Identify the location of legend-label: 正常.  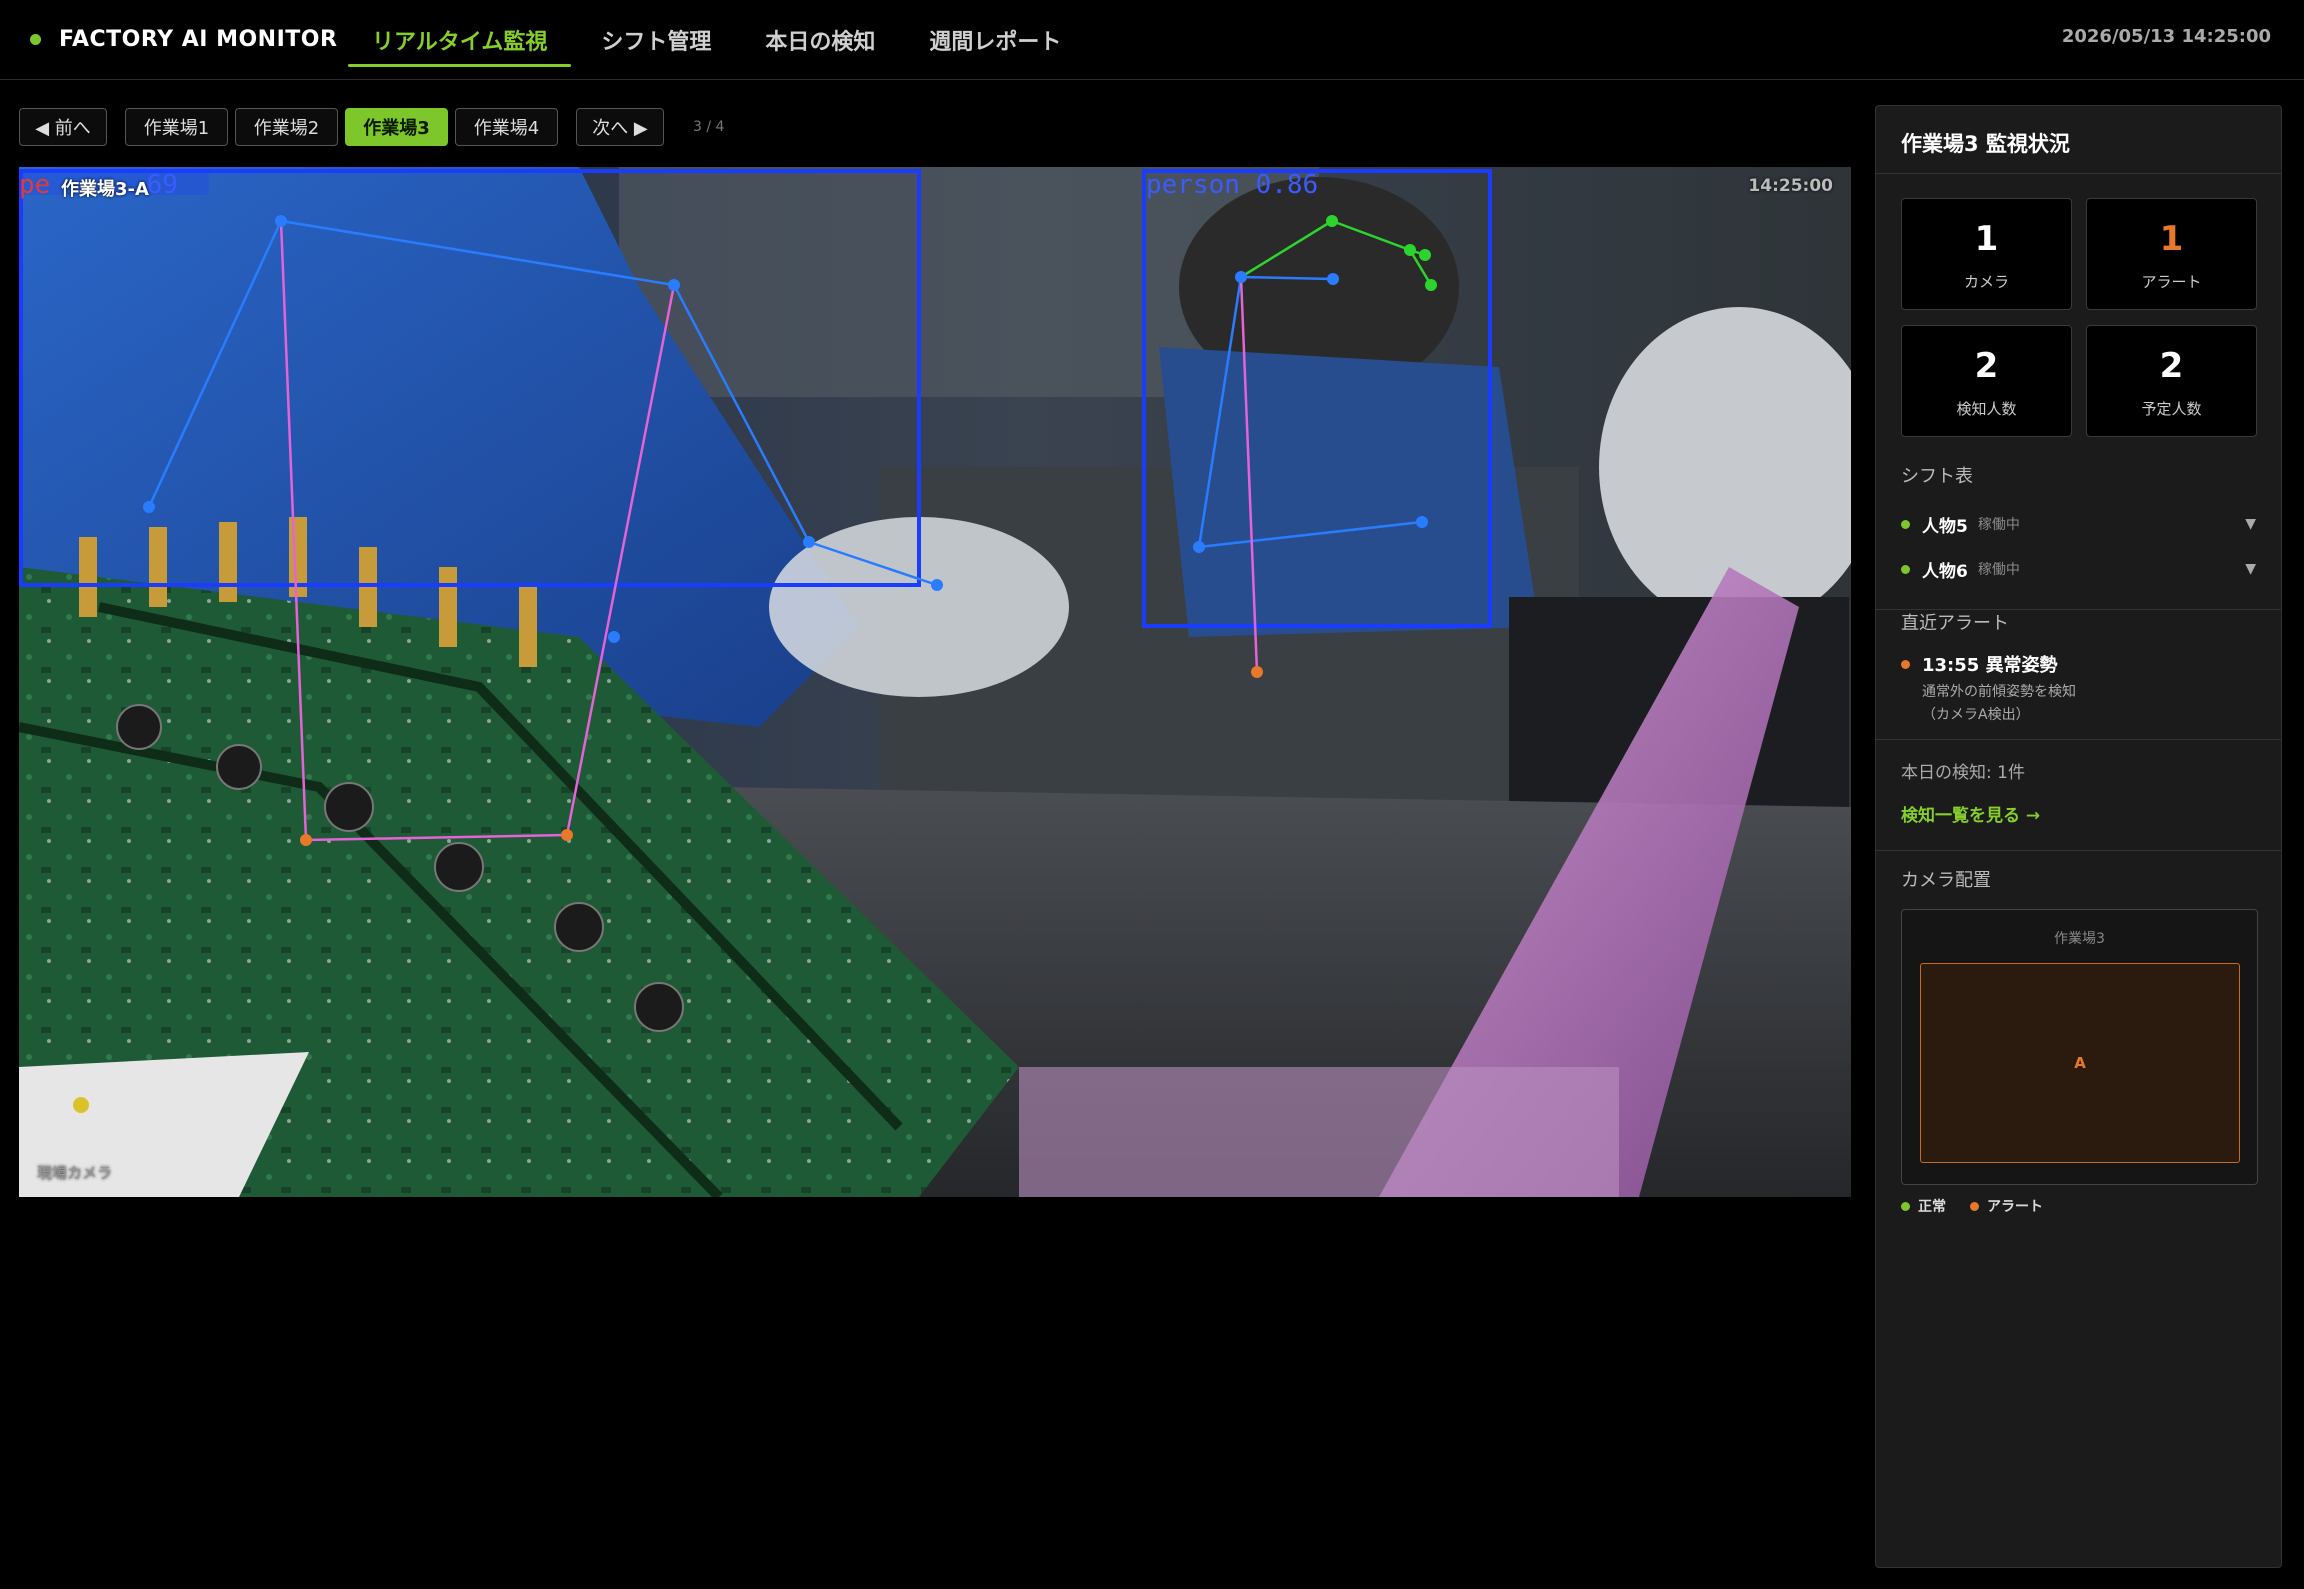
(1932, 1207).